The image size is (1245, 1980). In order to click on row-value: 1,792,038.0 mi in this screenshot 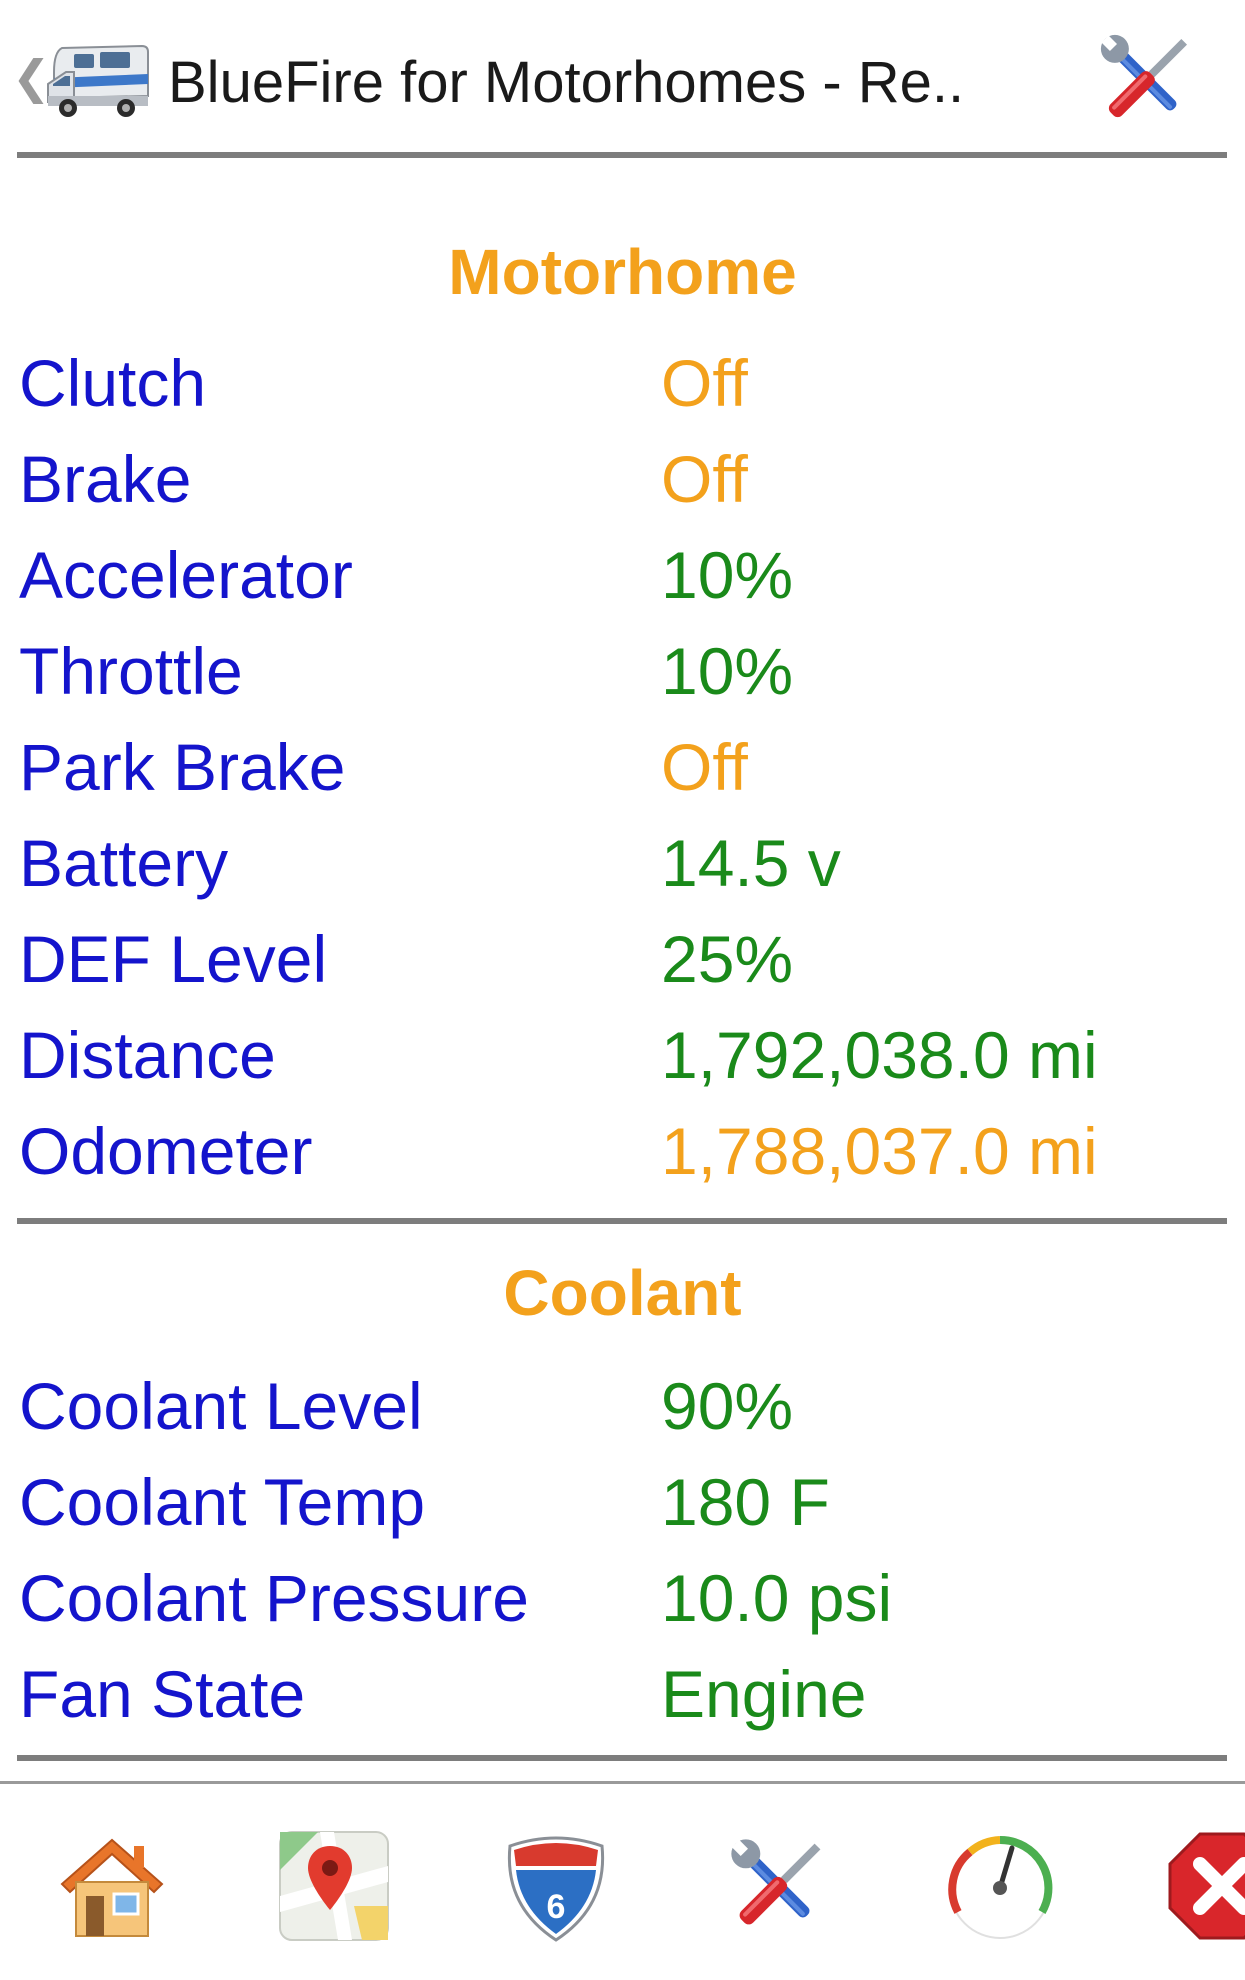, I will do `click(879, 1055)`.